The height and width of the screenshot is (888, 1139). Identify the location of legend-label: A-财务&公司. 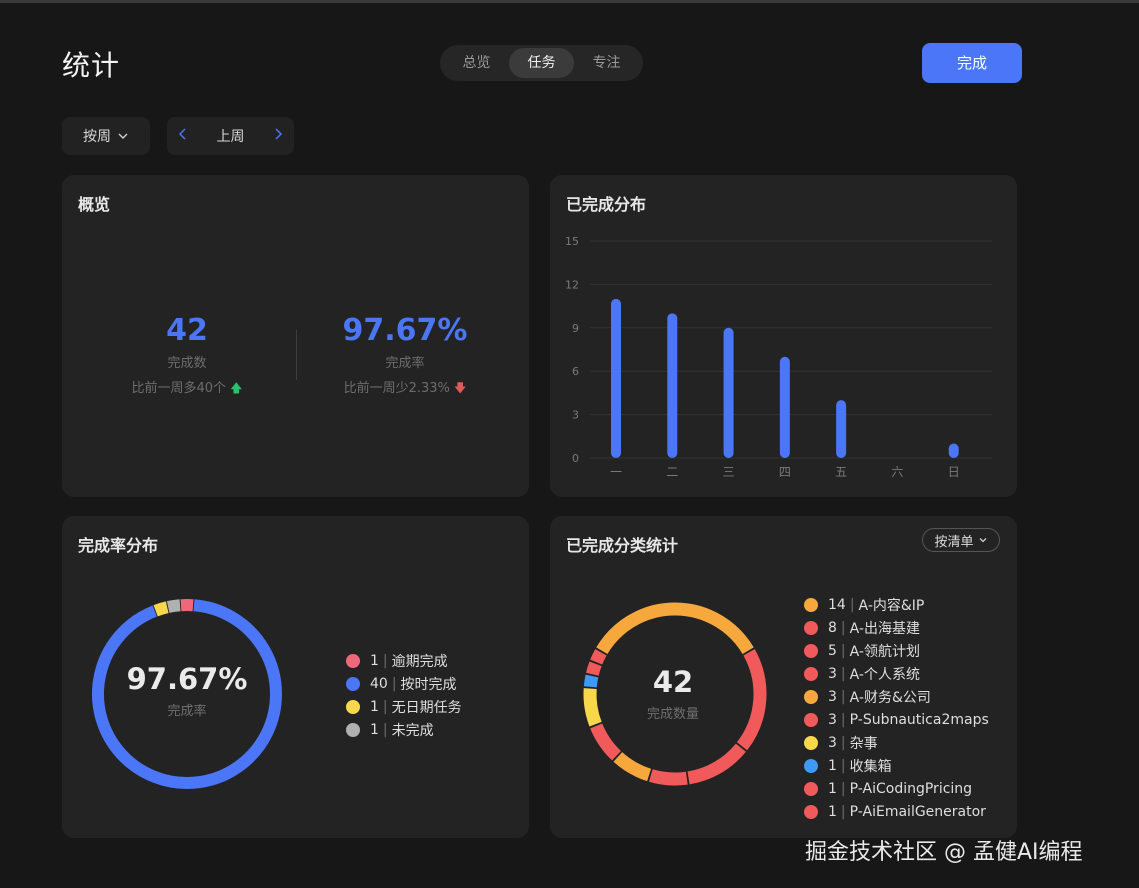
(890, 698).